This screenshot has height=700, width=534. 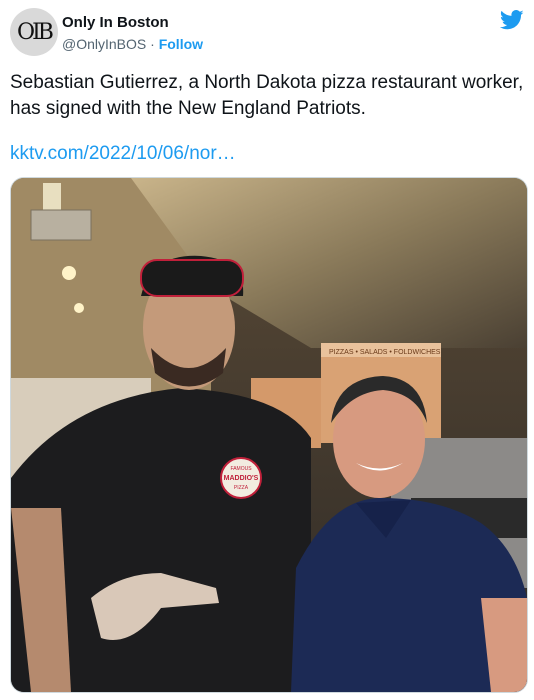 I want to click on shirt-logo-bottom: PIZZA, so click(x=241, y=488).